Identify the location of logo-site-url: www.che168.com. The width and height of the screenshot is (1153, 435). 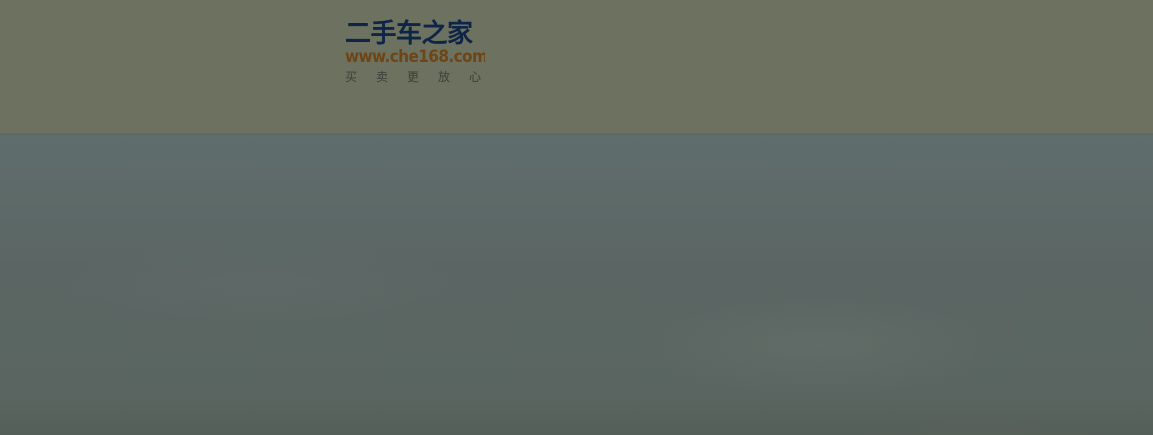
(415, 57).